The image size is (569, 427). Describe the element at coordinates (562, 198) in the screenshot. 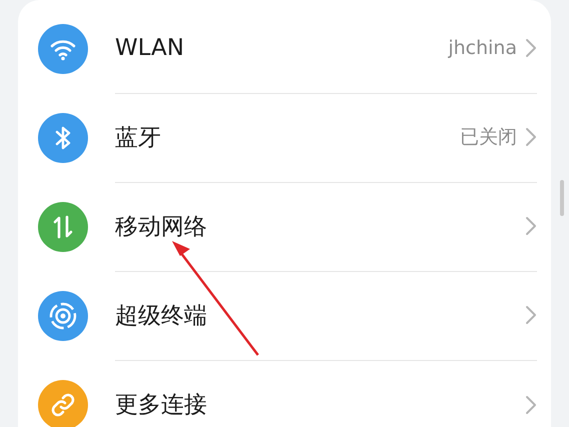

I see `scrollbar` at that location.